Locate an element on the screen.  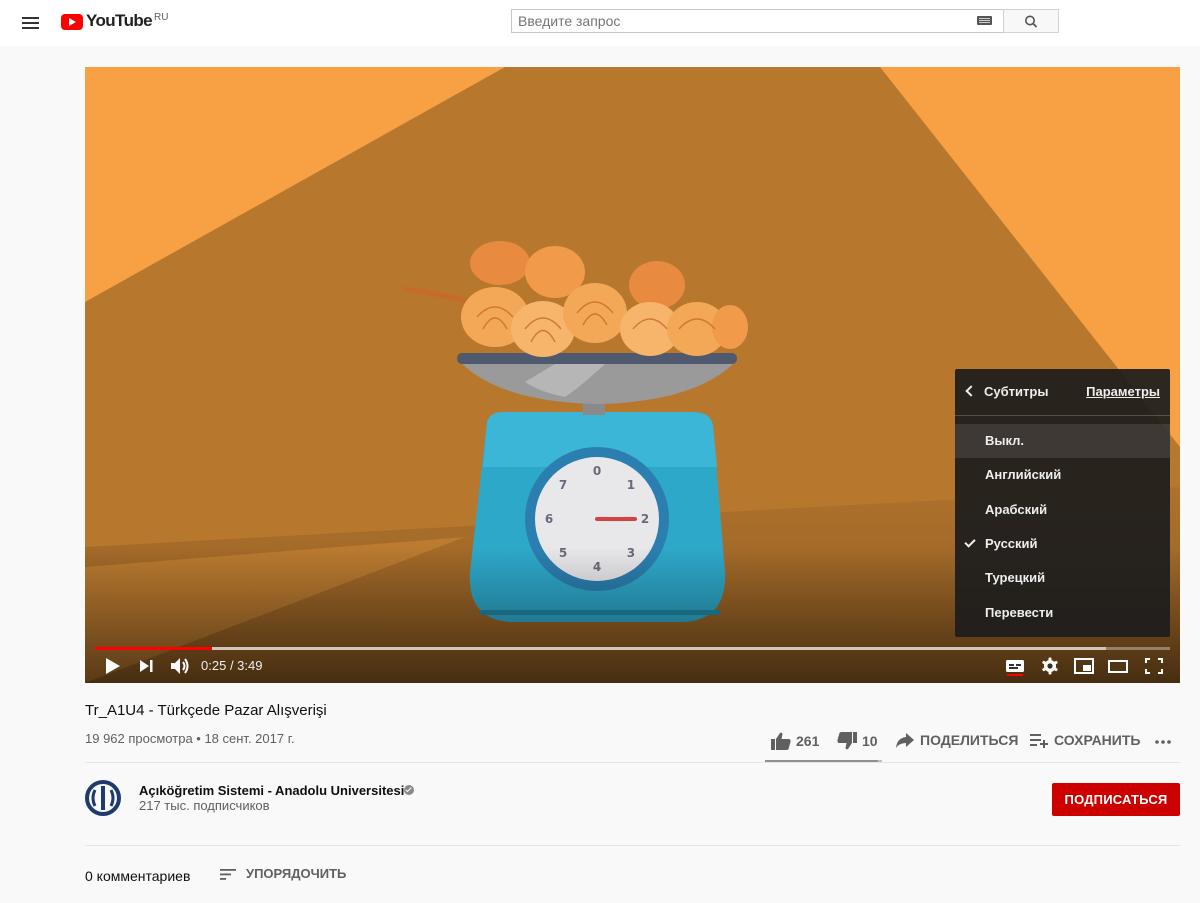
masthead: YouTube RU is located at coordinates (600, 23).